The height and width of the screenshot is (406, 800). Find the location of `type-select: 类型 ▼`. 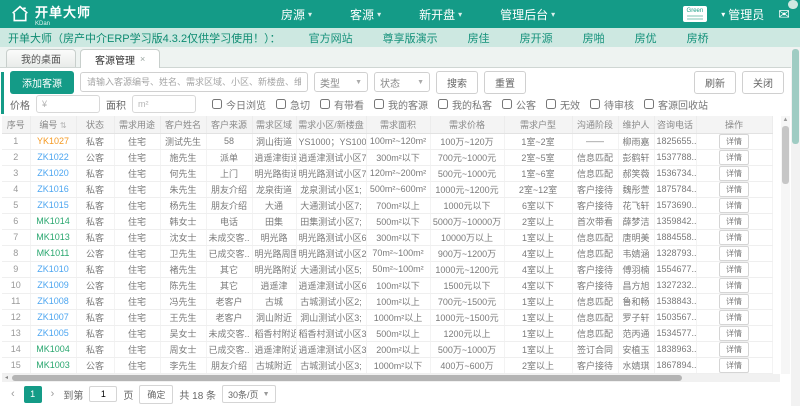

type-select: 类型 ▼ is located at coordinates (341, 82).